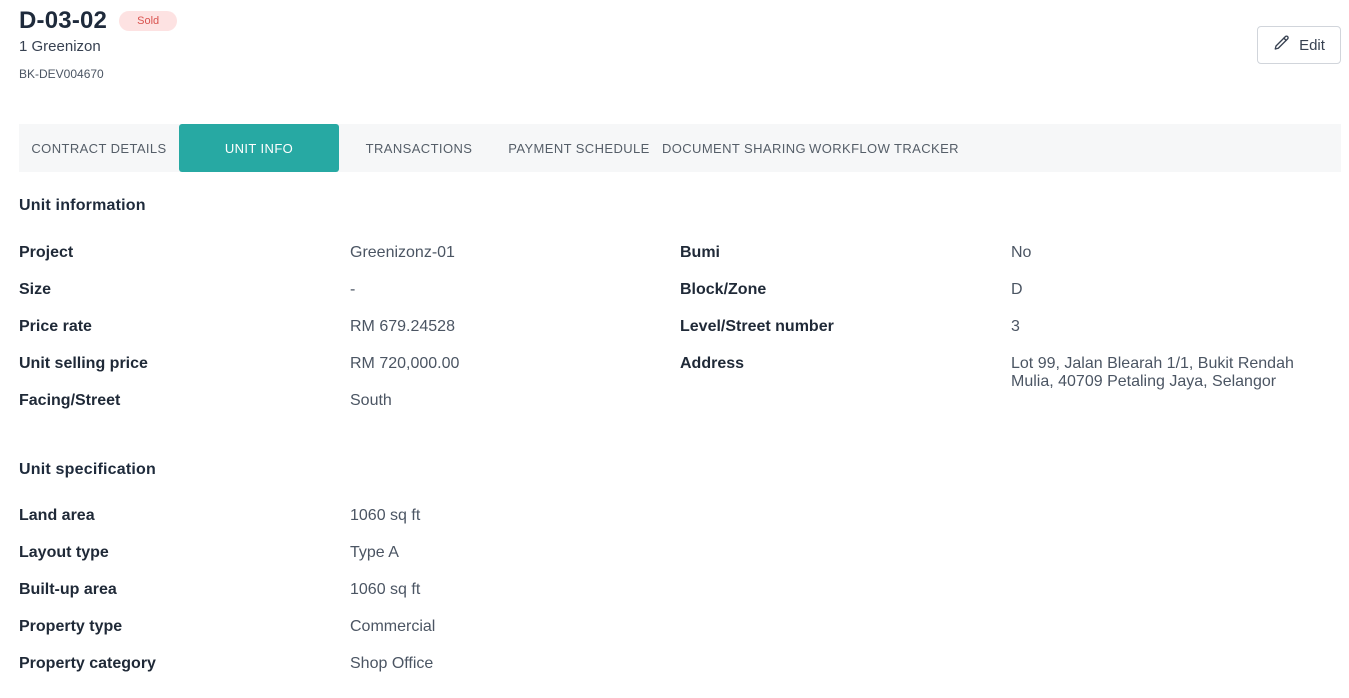 The image size is (1349, 698). I want to click on property-category-label: Property category, so click(87, 663).